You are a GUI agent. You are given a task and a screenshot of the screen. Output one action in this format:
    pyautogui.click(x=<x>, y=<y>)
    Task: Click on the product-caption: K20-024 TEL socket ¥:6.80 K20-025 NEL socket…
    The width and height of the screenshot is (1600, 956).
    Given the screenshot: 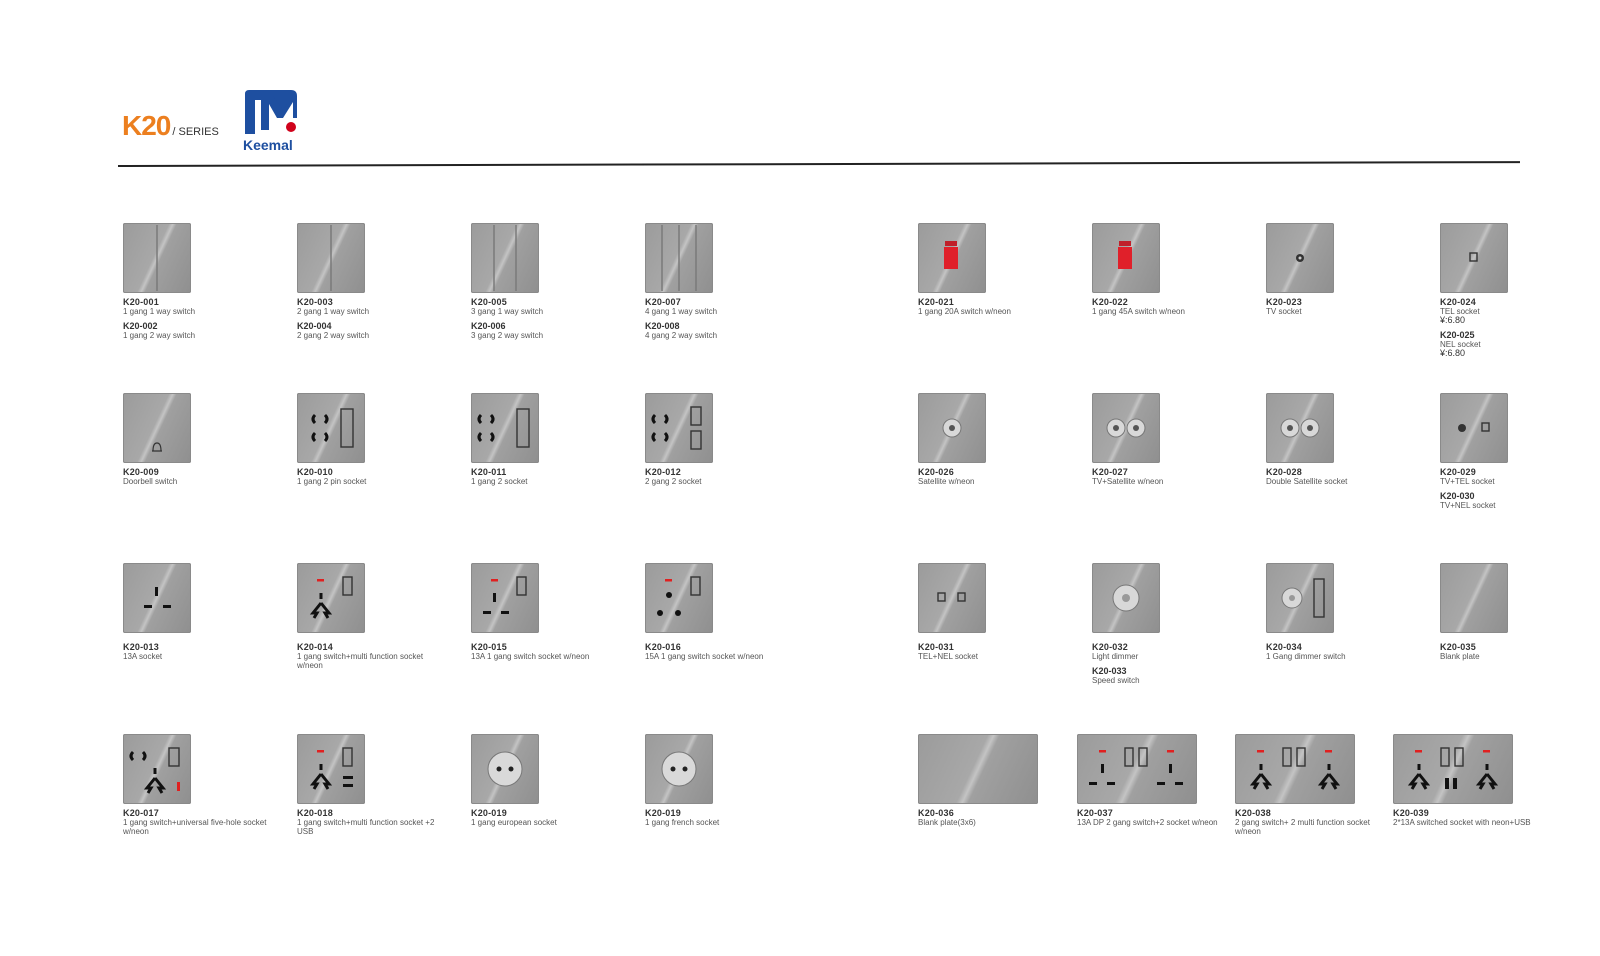 What is the action you would take?
    pyautogui.click(x=1515, y=328)
    